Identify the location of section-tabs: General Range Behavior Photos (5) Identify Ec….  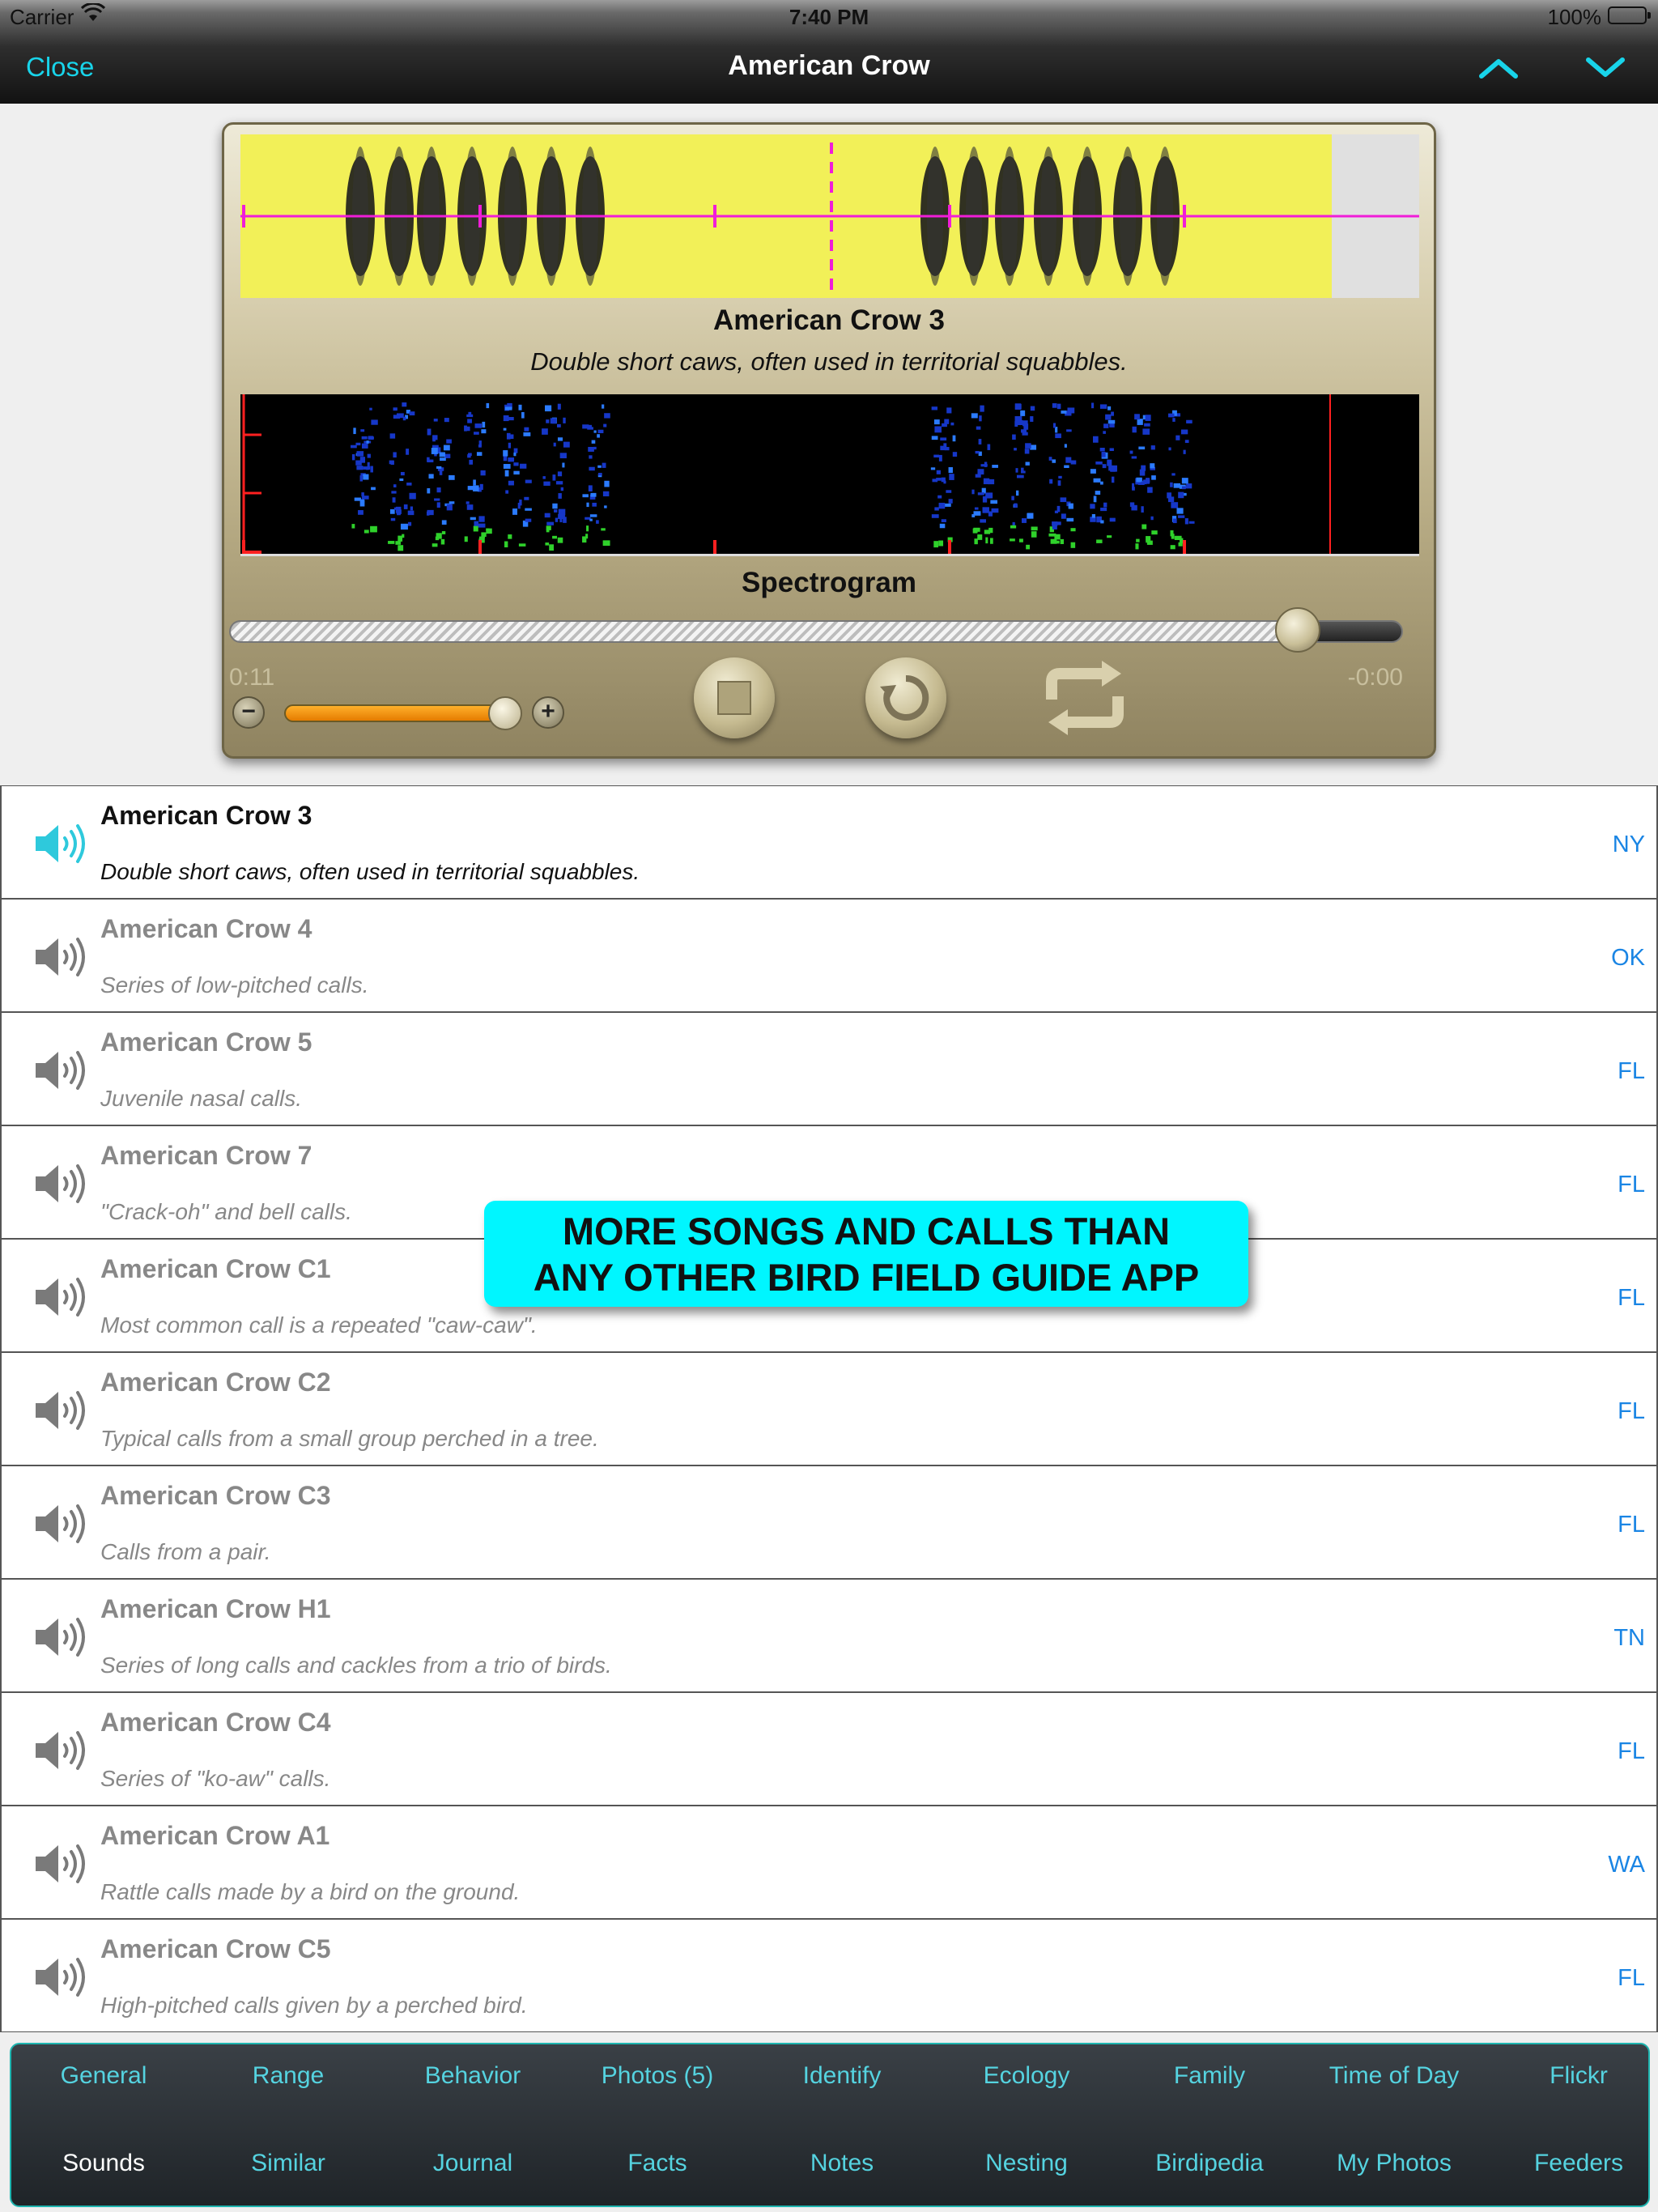
(830, 2125).